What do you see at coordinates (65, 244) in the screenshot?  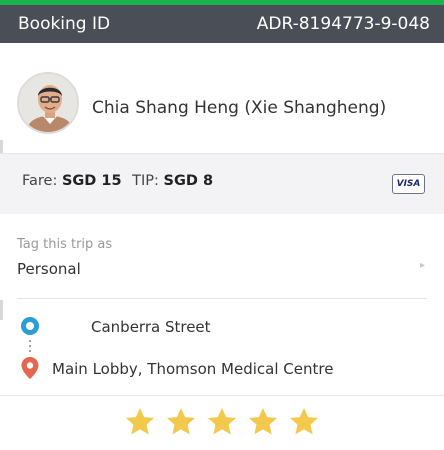 I see `trip-tag-label: Tag this trip as` at bounding box center [65, 244].